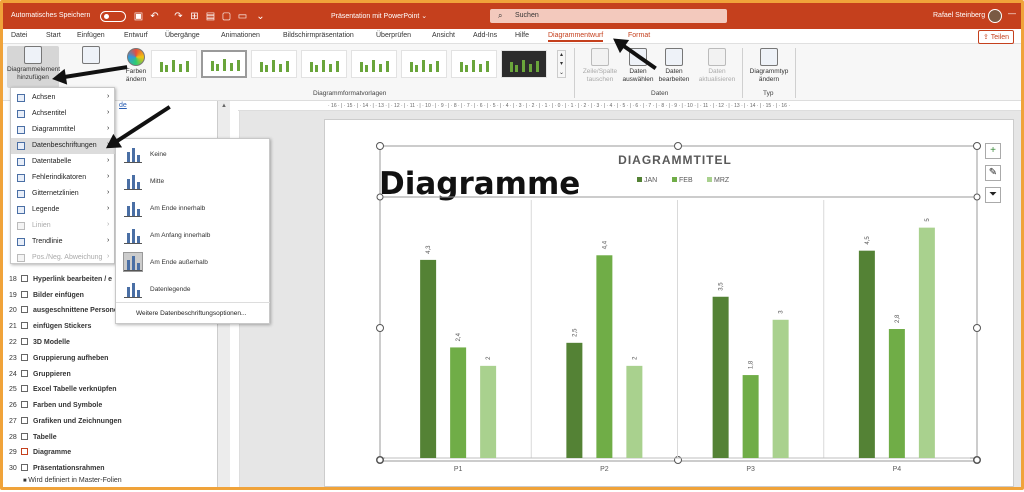 The width and height of the screenshot is (1024, 492). What do you see at coordinates (63, 194) in the screenshot?
I see `menu-item-gitternetzlinien: Gitternetzlinien ›` at bounding box center [63, 194].